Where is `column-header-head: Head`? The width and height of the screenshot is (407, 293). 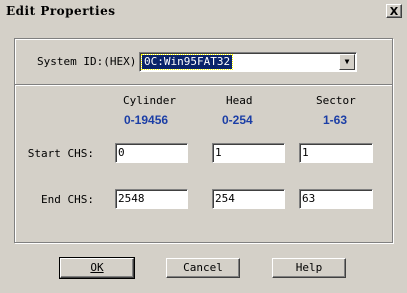
column-header-head: Head is located at coordinates (239, 100).